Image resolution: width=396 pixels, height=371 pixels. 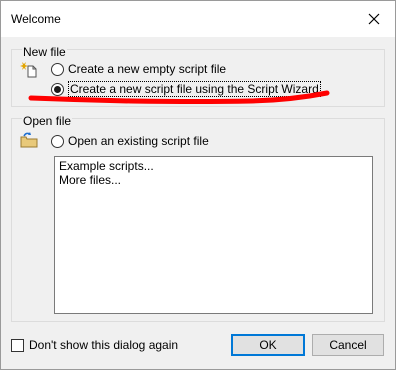 I want to click on cancel-label: Cancel, so click(x=348, y=345).